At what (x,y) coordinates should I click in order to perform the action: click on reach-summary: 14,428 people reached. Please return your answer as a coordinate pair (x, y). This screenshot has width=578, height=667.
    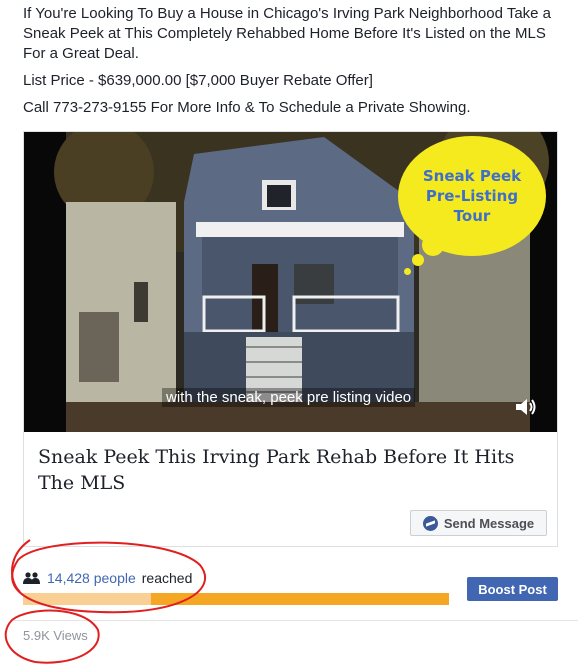
    Looking at the image, I should click on (107, 578).